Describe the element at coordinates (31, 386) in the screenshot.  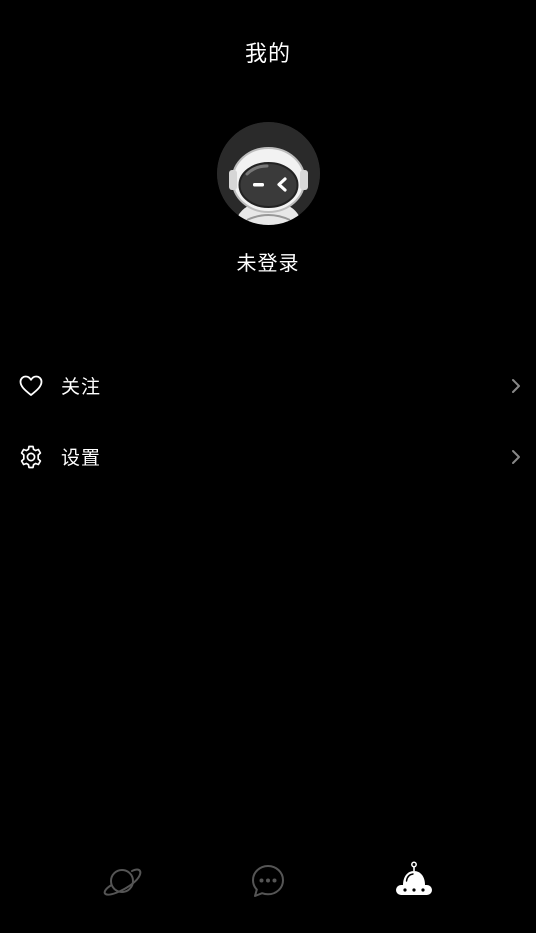
I see `heart-icon` at that location.